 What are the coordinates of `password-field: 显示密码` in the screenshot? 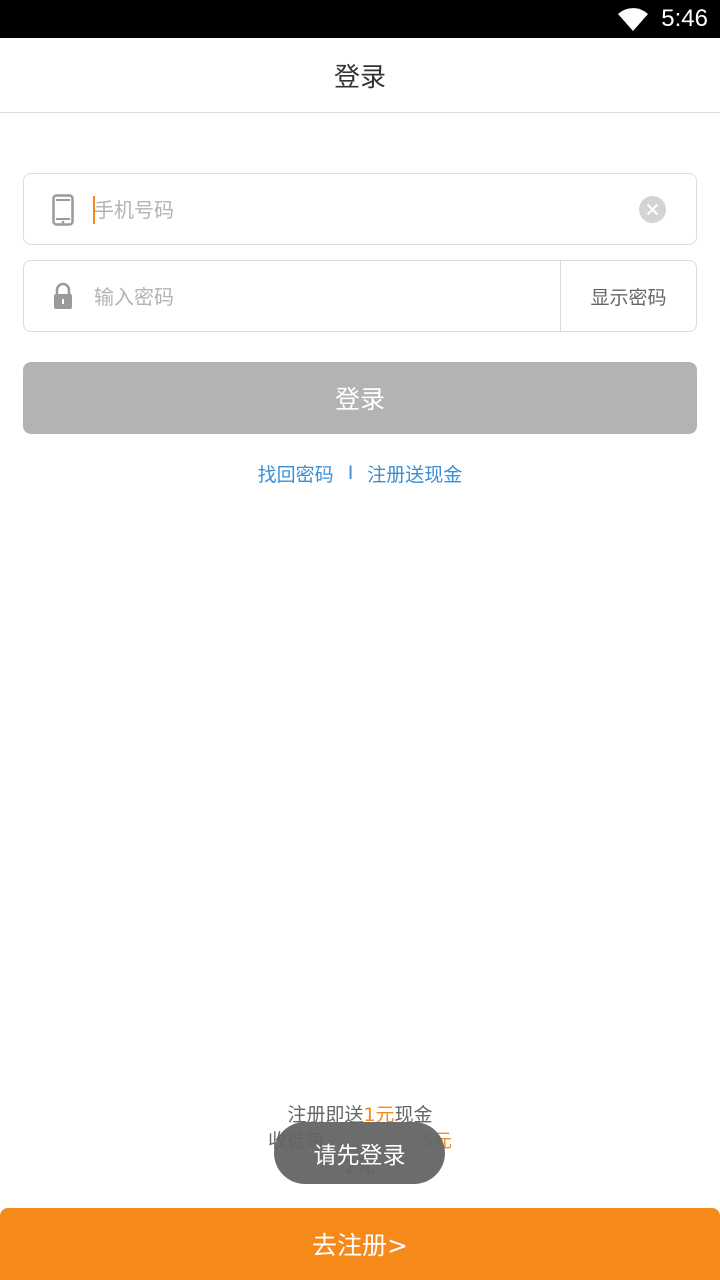 It's located at (360, 296).